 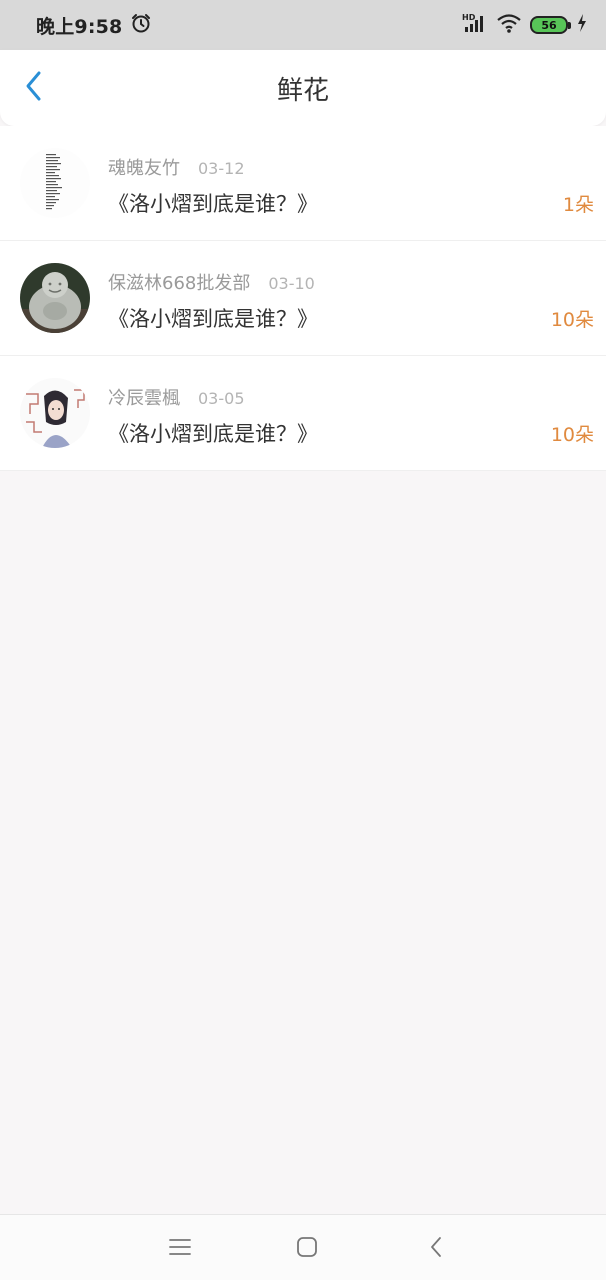 What do you see at coordinates (550, 25) in the screenshot?
I see `battery-icon: 56` at bounding box center [550, 25].